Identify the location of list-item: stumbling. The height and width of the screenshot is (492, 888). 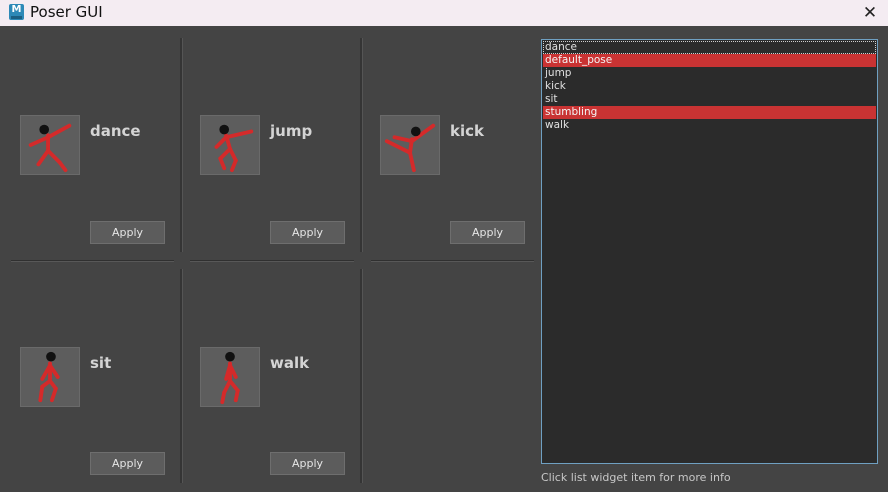
(709, 112).